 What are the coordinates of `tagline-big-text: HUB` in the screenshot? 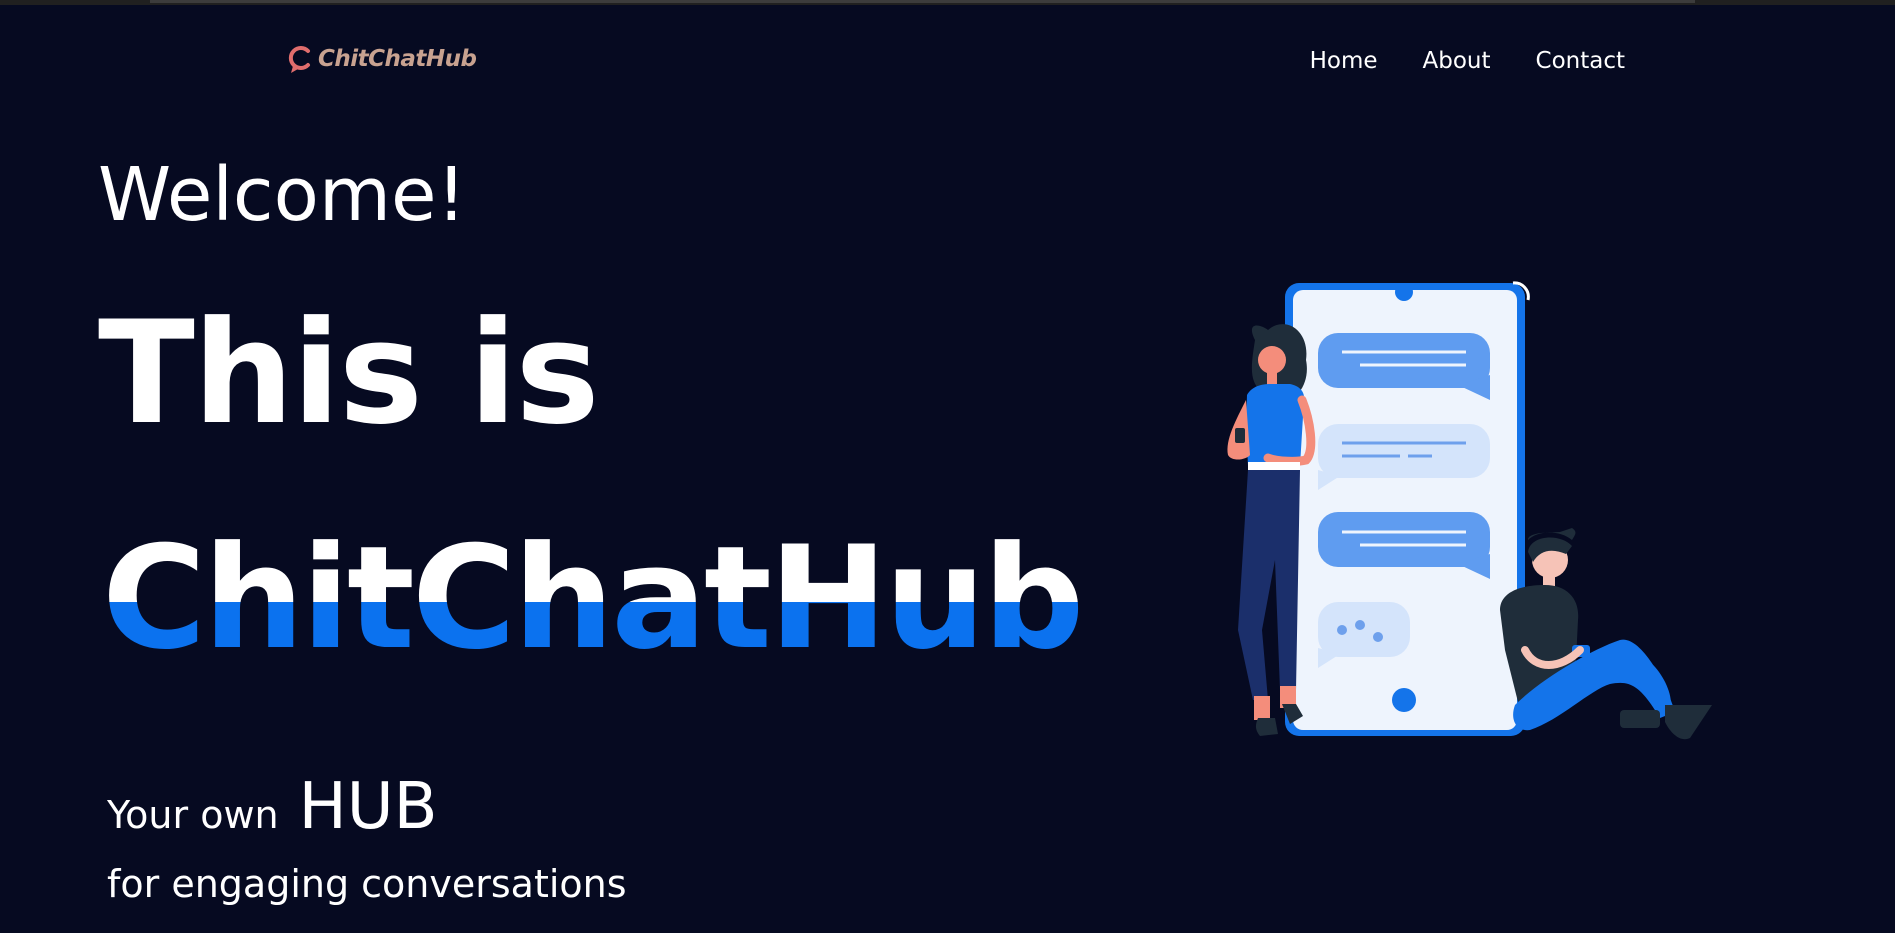 It's located at (368, 807).